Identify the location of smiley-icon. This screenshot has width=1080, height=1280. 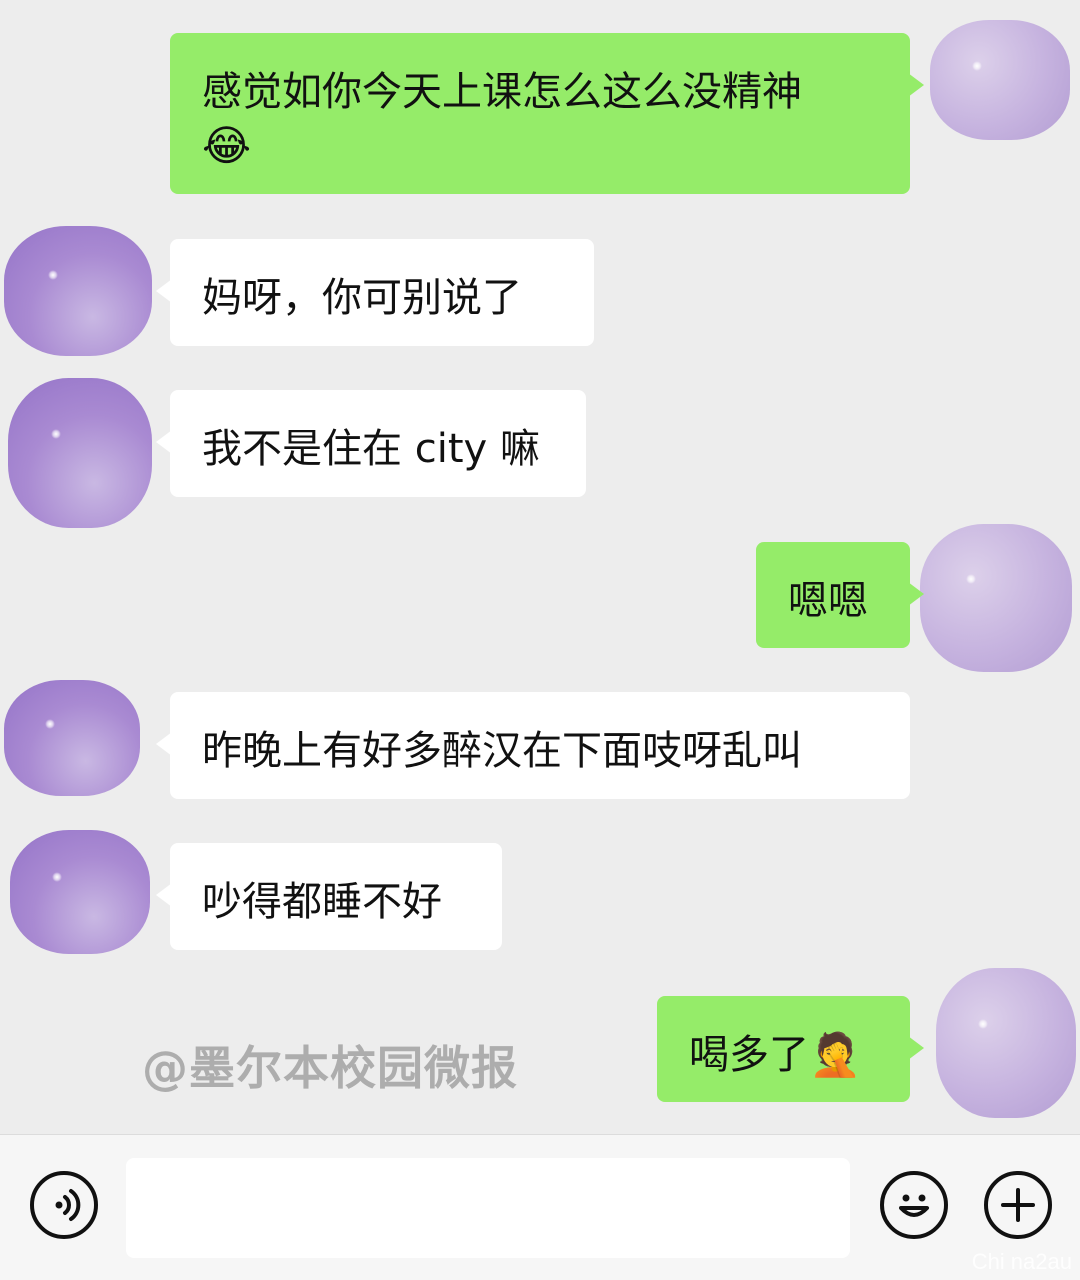
(914, 1205).